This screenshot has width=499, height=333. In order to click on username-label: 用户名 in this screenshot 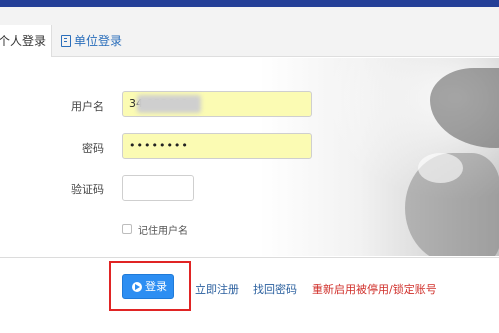, I will do `click(87, 106)`.